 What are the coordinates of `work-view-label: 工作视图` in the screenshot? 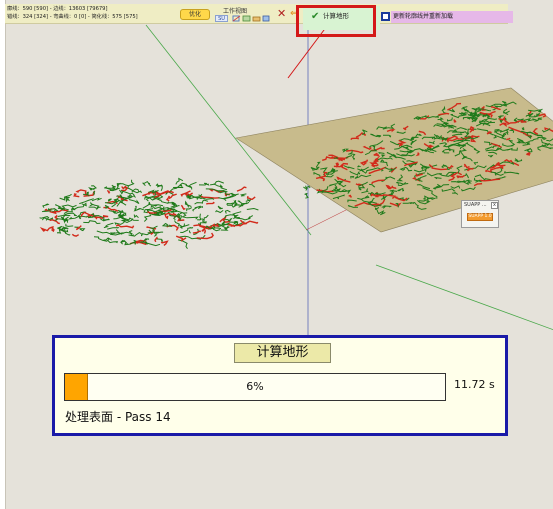 It's located at (235, 11).